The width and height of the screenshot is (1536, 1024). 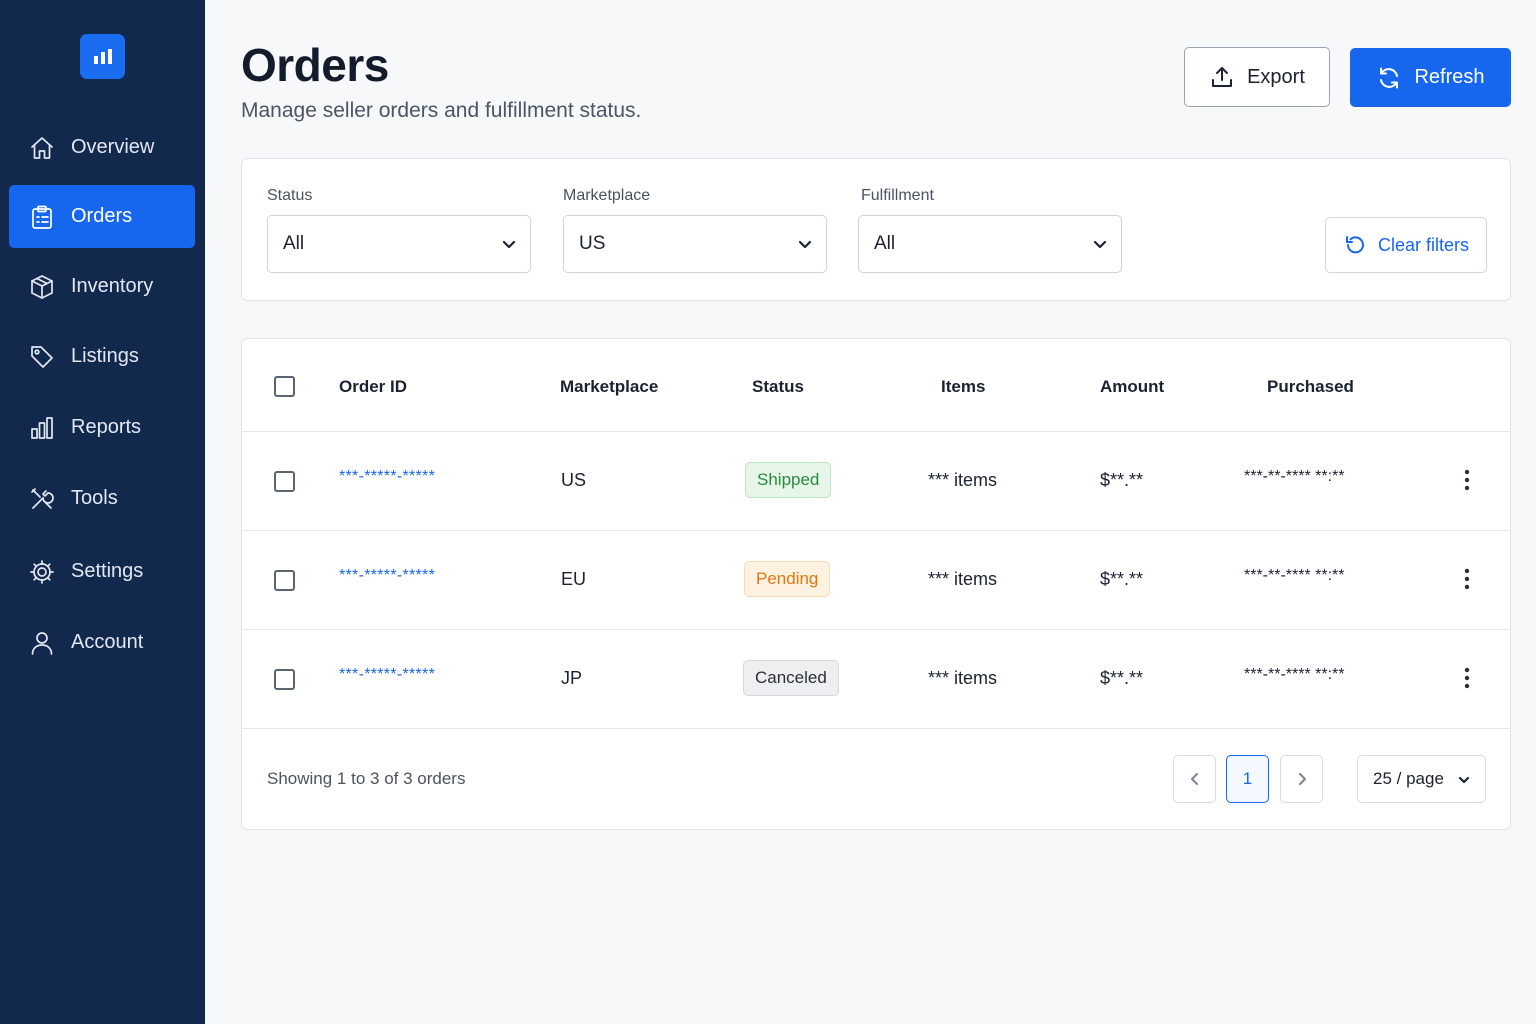 I want to click on pagination-summary: Showing 1 to 3 of 3 orders, so click(x=366, y=778).